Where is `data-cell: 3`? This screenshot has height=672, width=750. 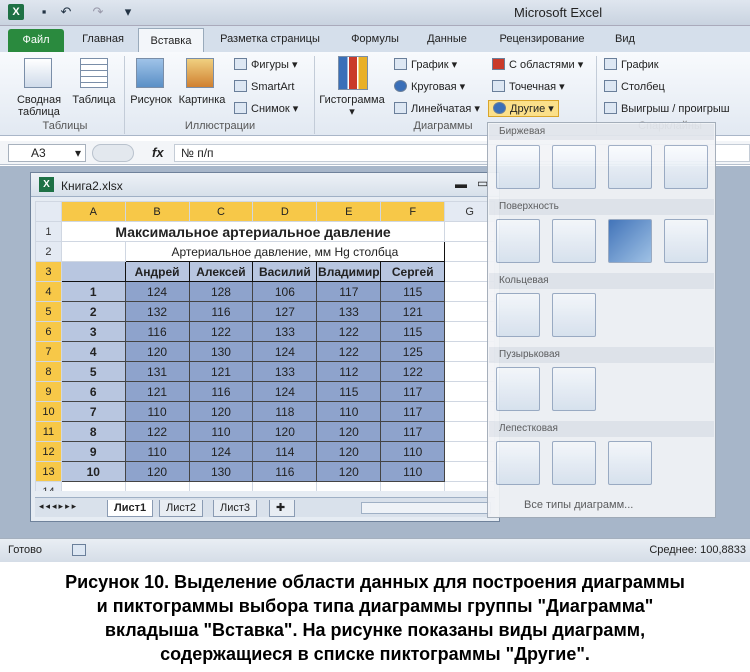
data-cell: 3 is located at coordinates (93, 331).